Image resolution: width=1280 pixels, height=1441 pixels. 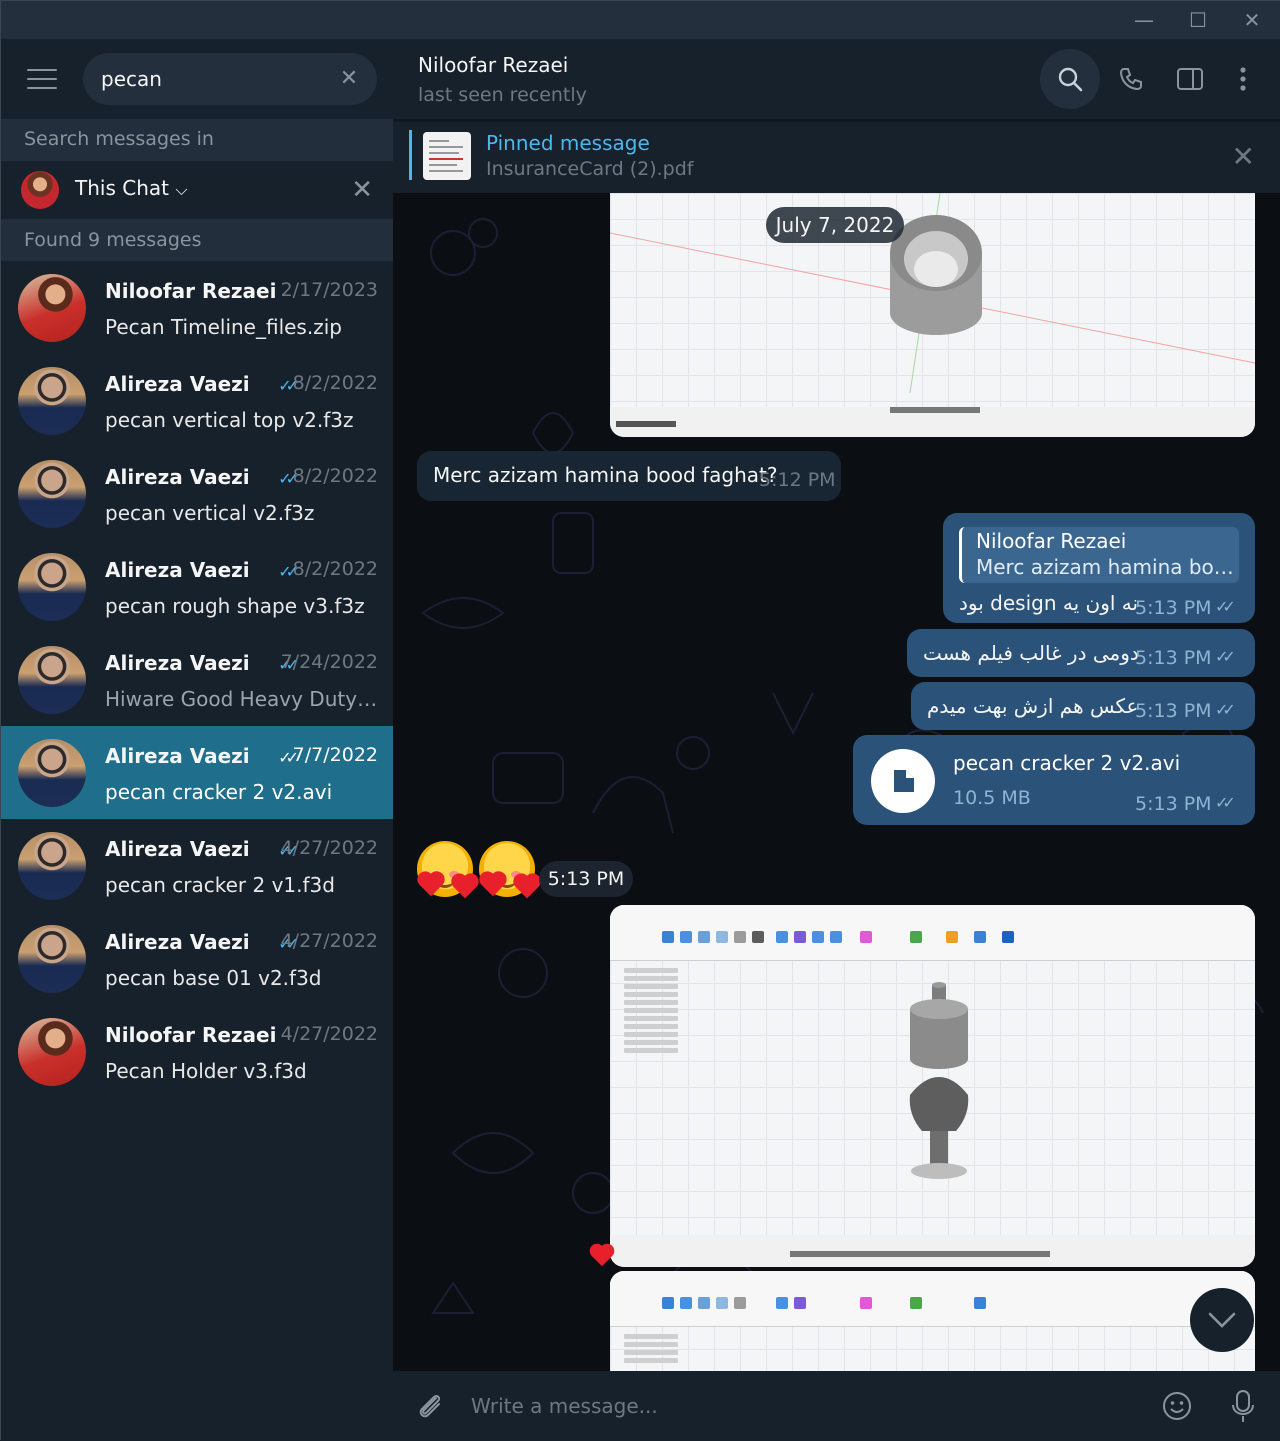 What do you see at coordinates (329, 941) in the screenshot?
I see `result-date: 4/27/2022` at bounding box center [329, 941].